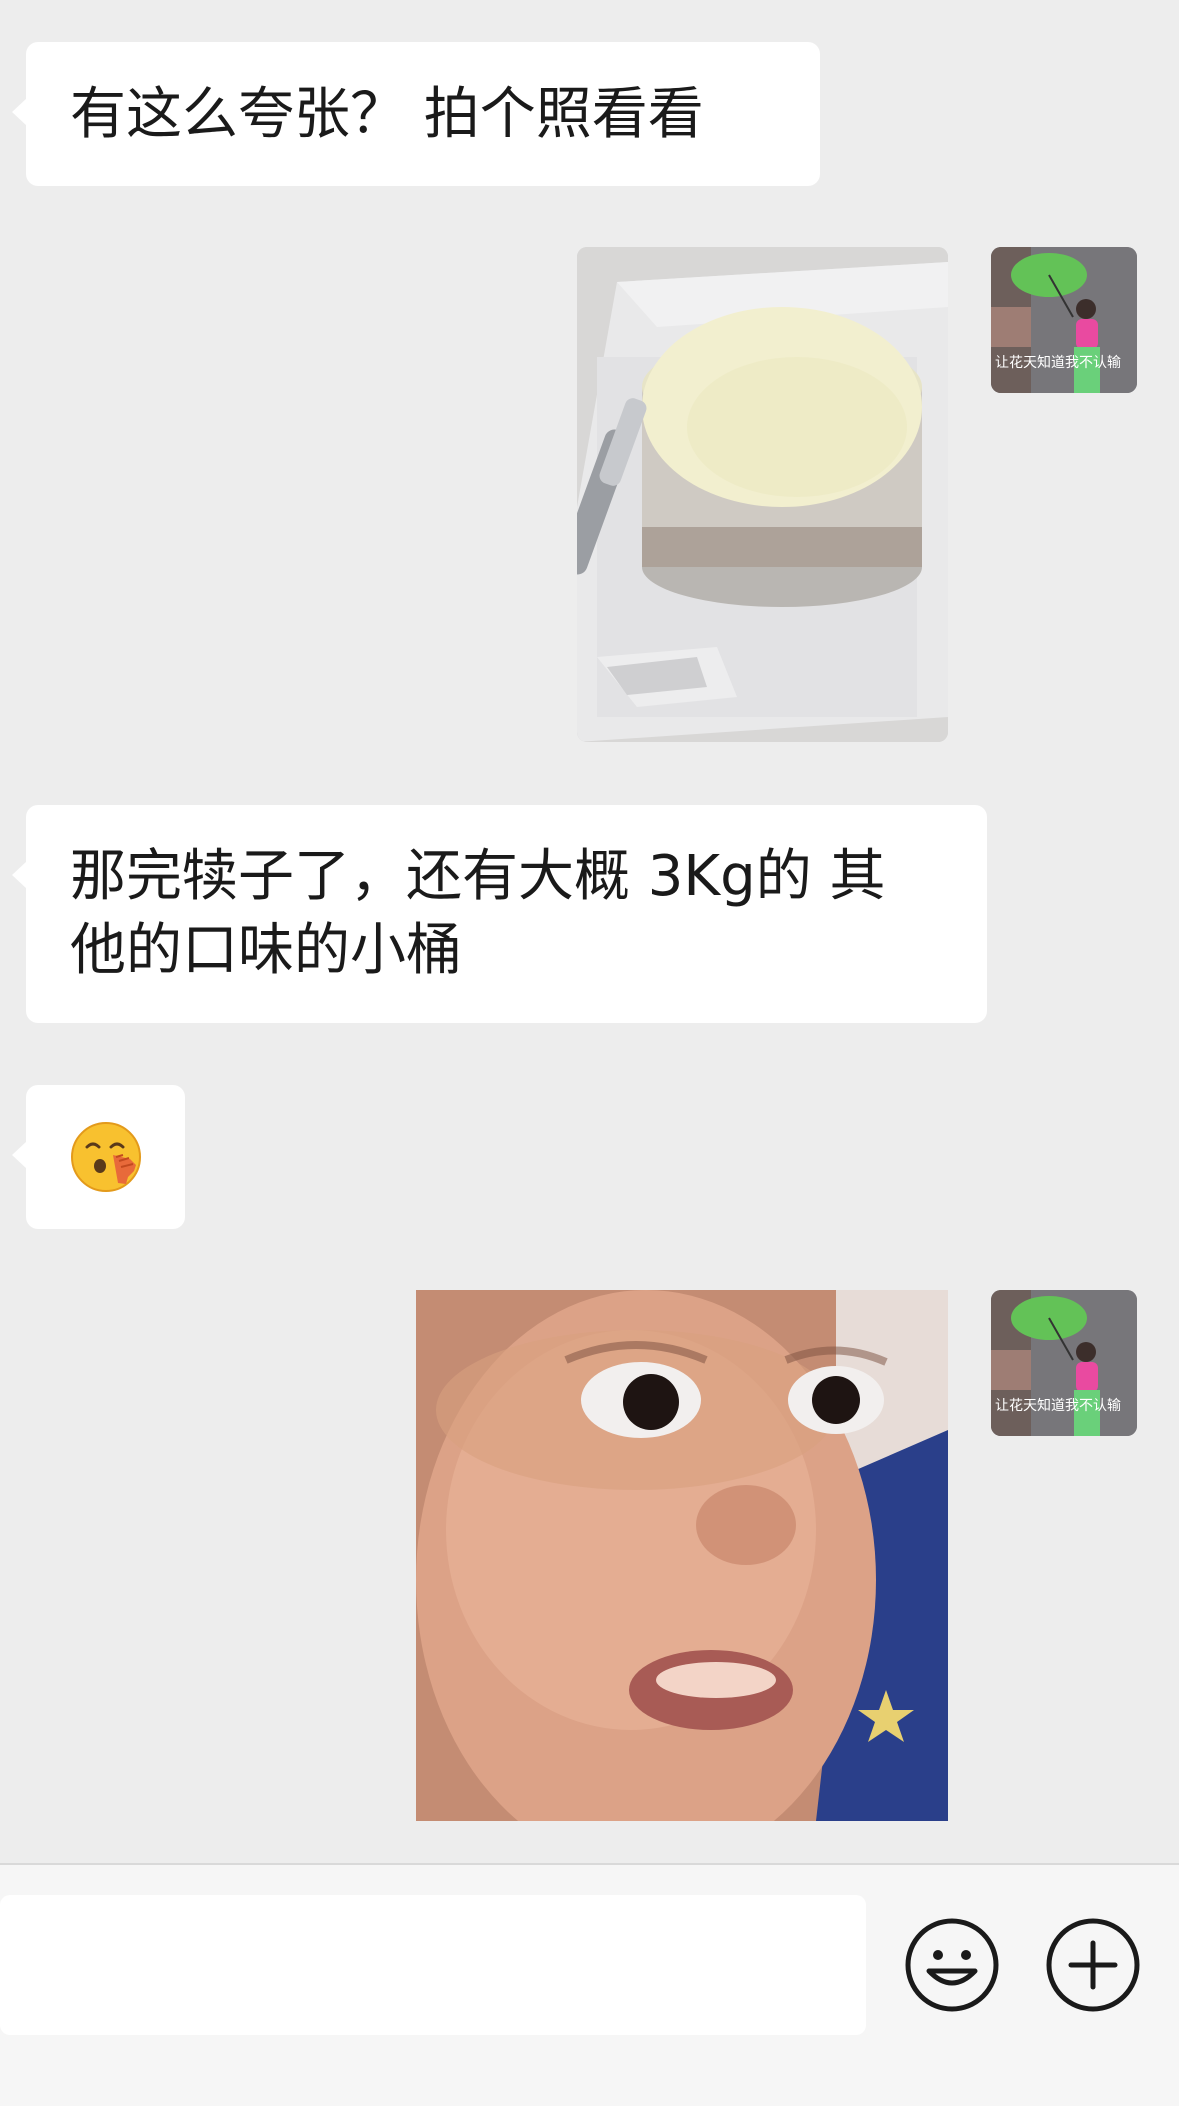  I want to click on message-line: 他的口味的小桶, so click(266, 950).